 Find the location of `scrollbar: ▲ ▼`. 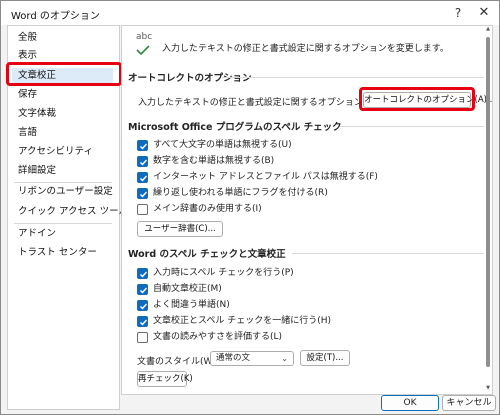

scrollbar: ▲ ▼ is located at coordinates (488, 209).